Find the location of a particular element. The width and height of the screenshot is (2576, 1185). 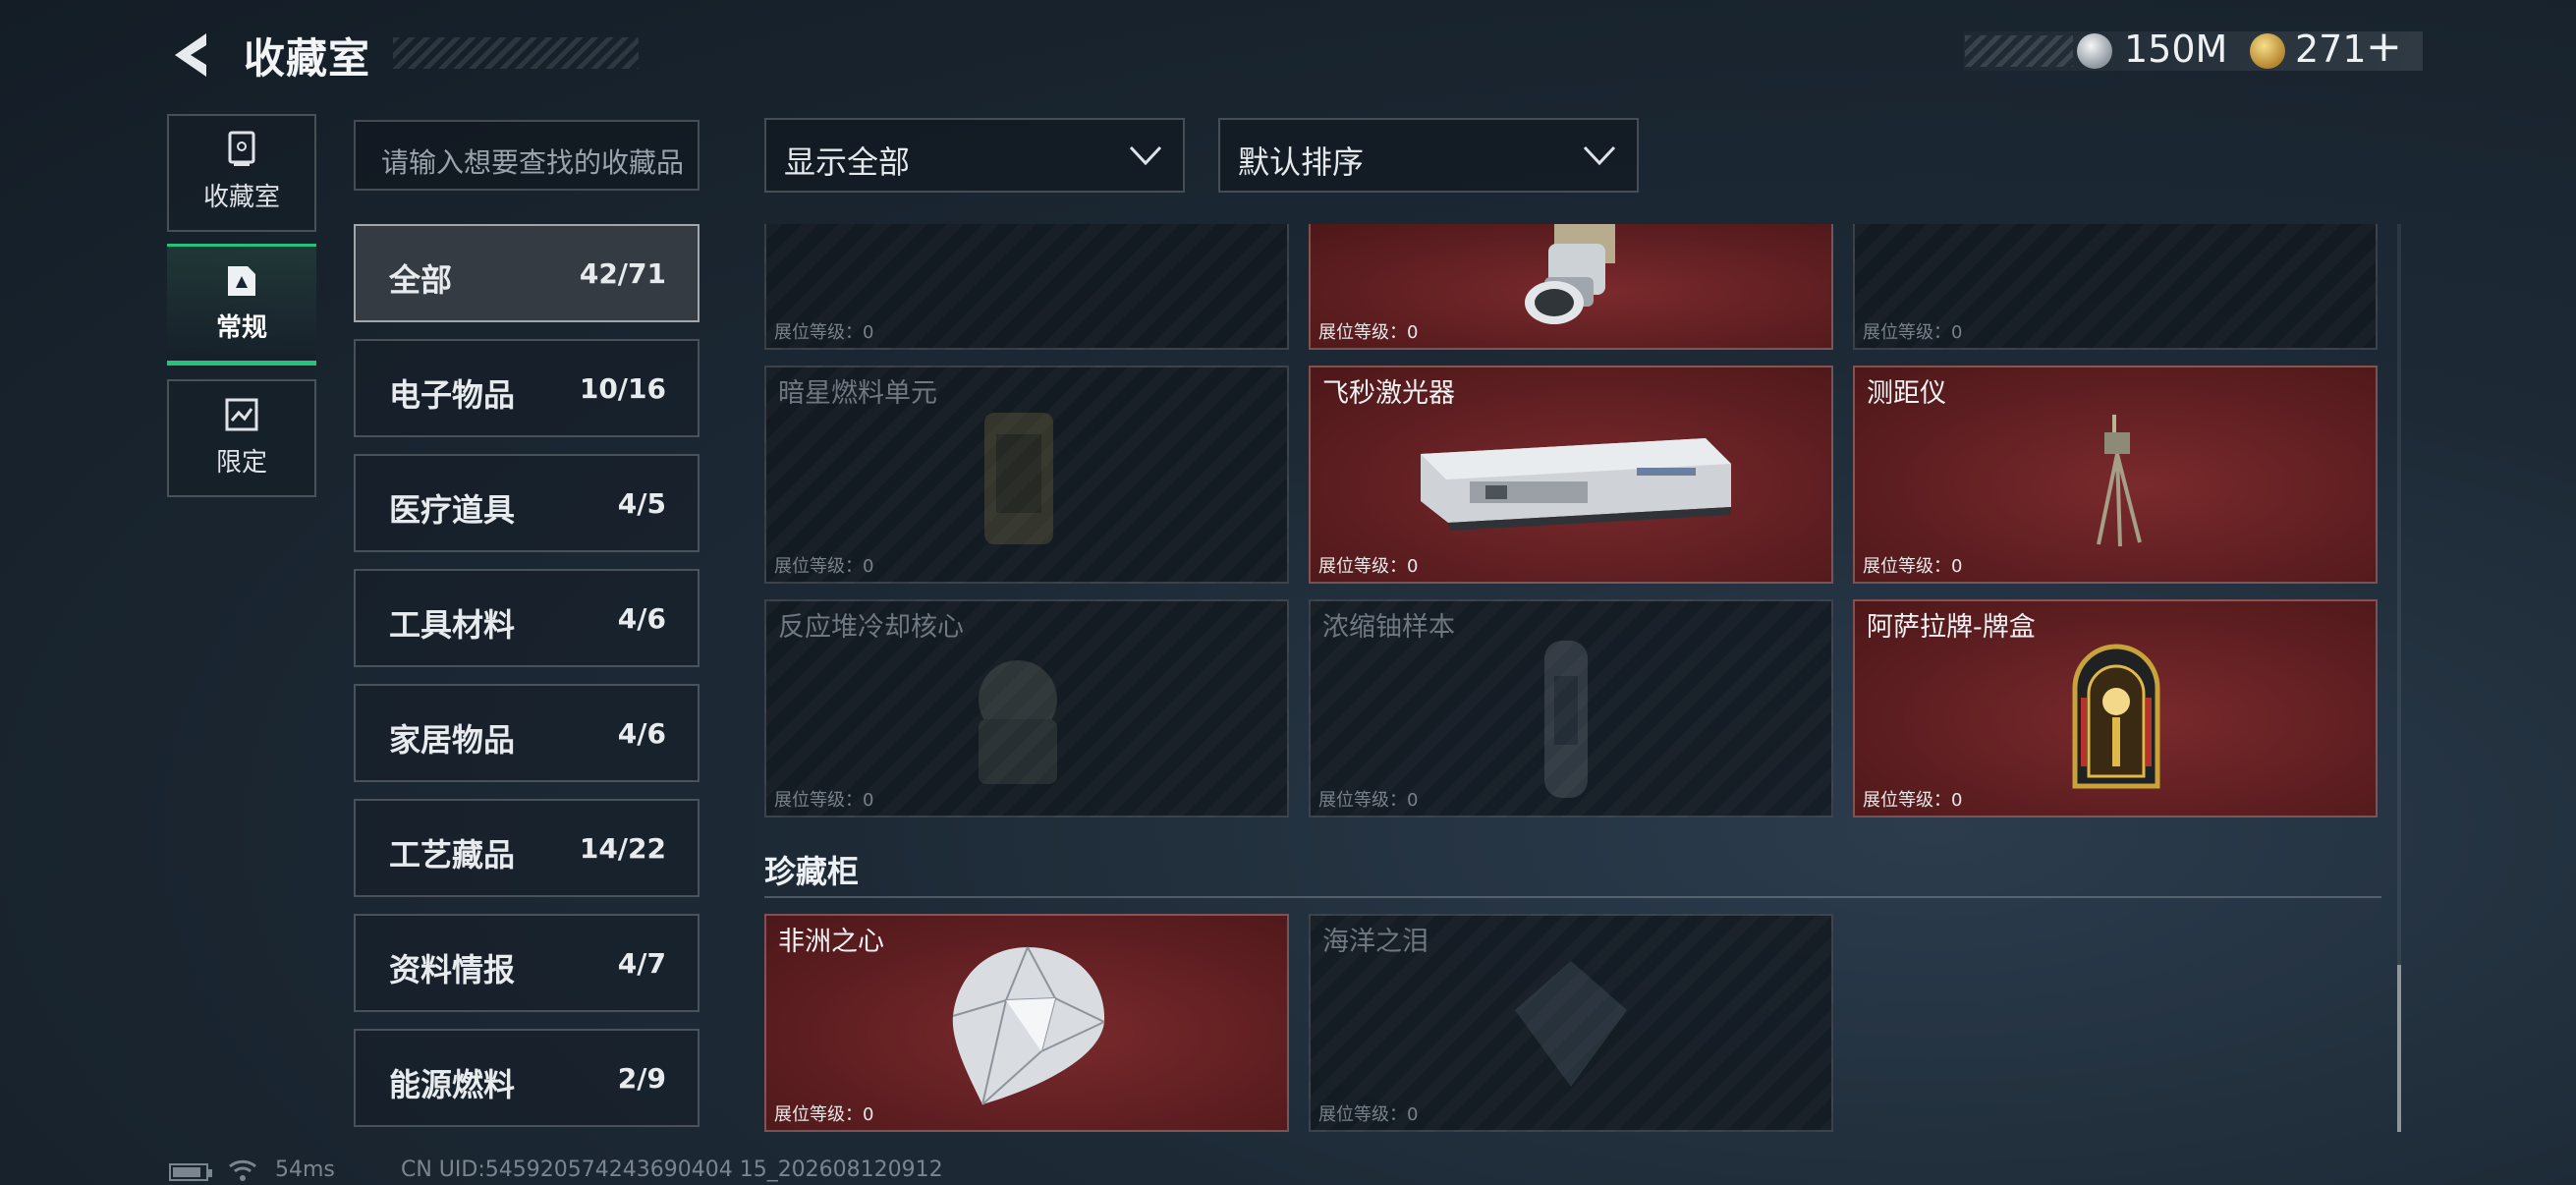

laser-device-icon is located at coordinates (1576, 485).